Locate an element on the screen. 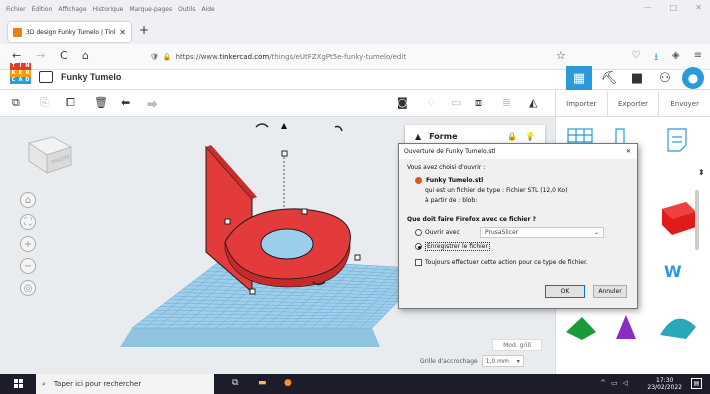 The width and height of the screenshot is (710, 394). browser-tab: 3D design Funky Tumelo | Tink ✕ is located at coordinates (69, 32).